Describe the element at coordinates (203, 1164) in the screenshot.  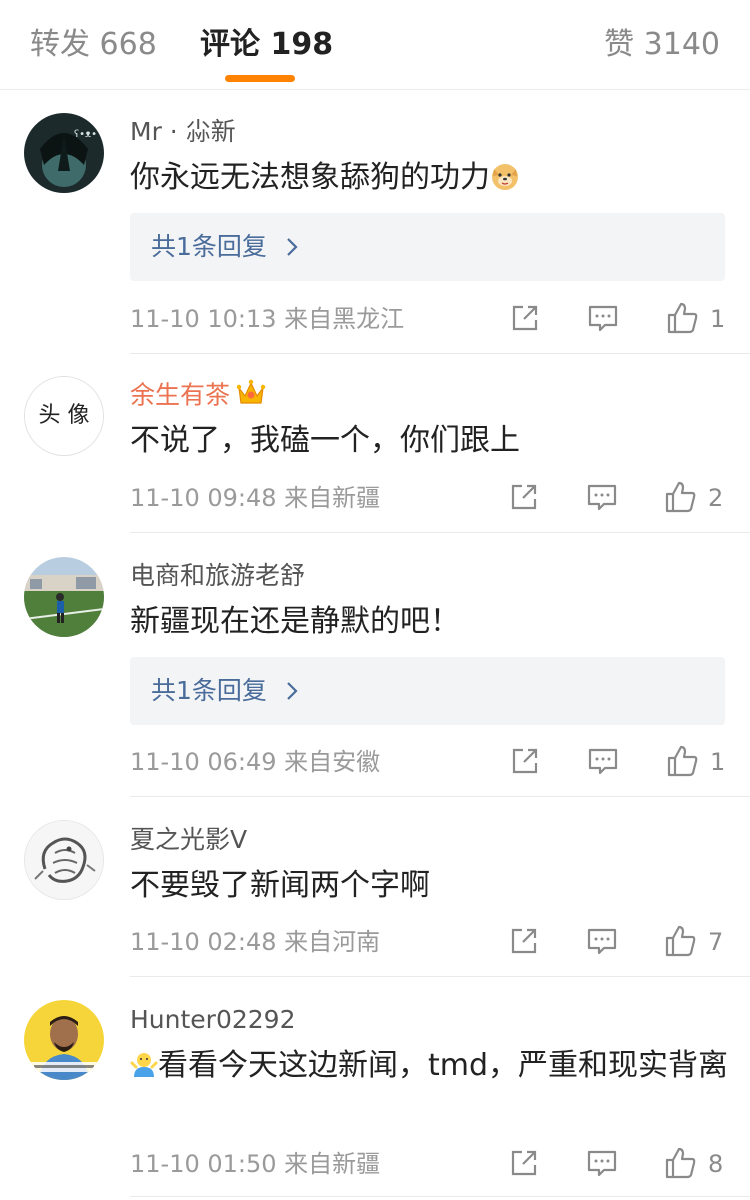
I see `comment-time: 11-10 01:50` at that location.